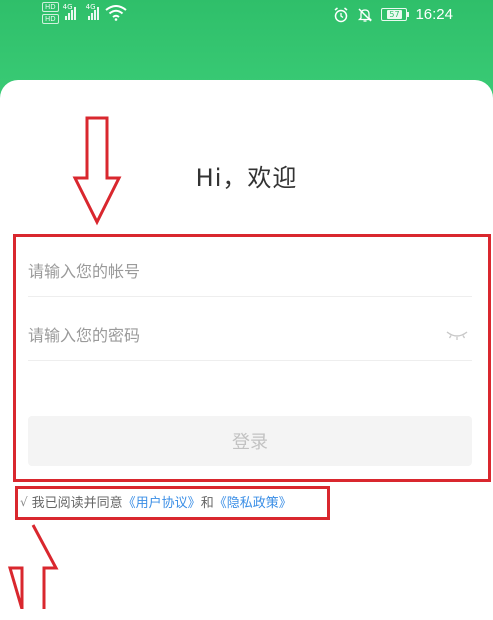 The width and height of the screenshot is (493, 620). What do you see at coordinates (365, 14) in the screenshot?
I see `mute-icon` at bounding box center [365, 14].